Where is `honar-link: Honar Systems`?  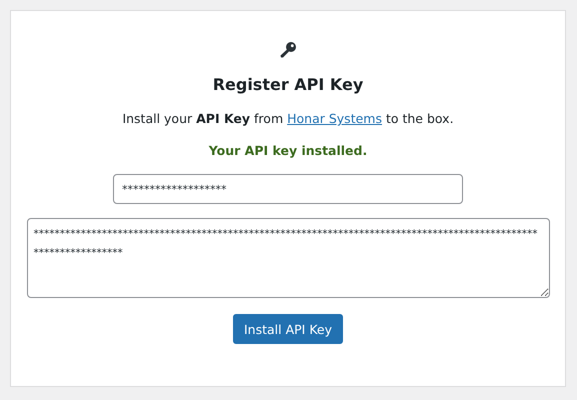
honar-link: Honar Systems is located at coordinates (334, 118).